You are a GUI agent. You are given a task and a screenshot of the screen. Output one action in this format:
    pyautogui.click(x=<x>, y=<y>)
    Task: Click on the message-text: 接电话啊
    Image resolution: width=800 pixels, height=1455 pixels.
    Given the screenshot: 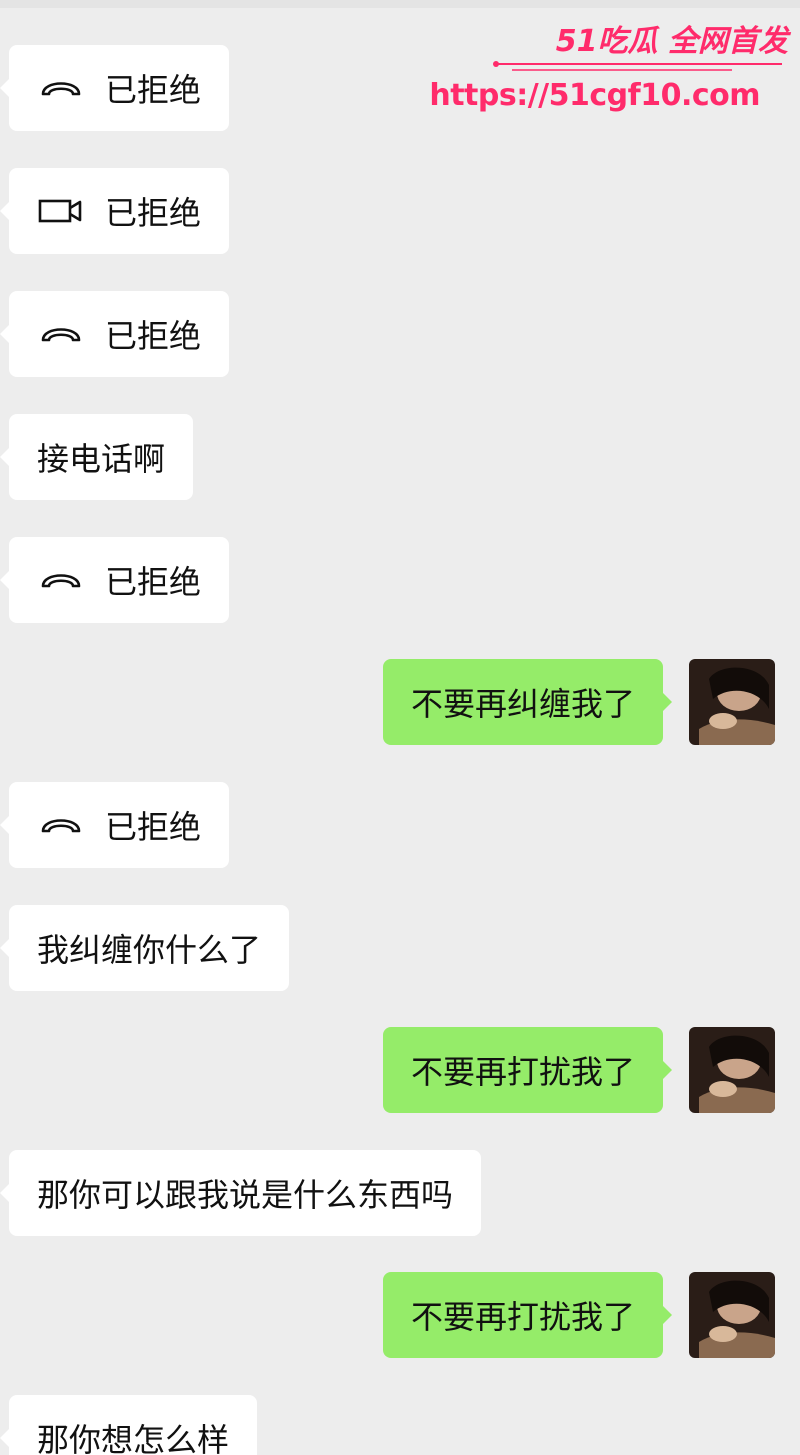 What is the action you would take?
    pyautogui.click(x=101, y=459)
    